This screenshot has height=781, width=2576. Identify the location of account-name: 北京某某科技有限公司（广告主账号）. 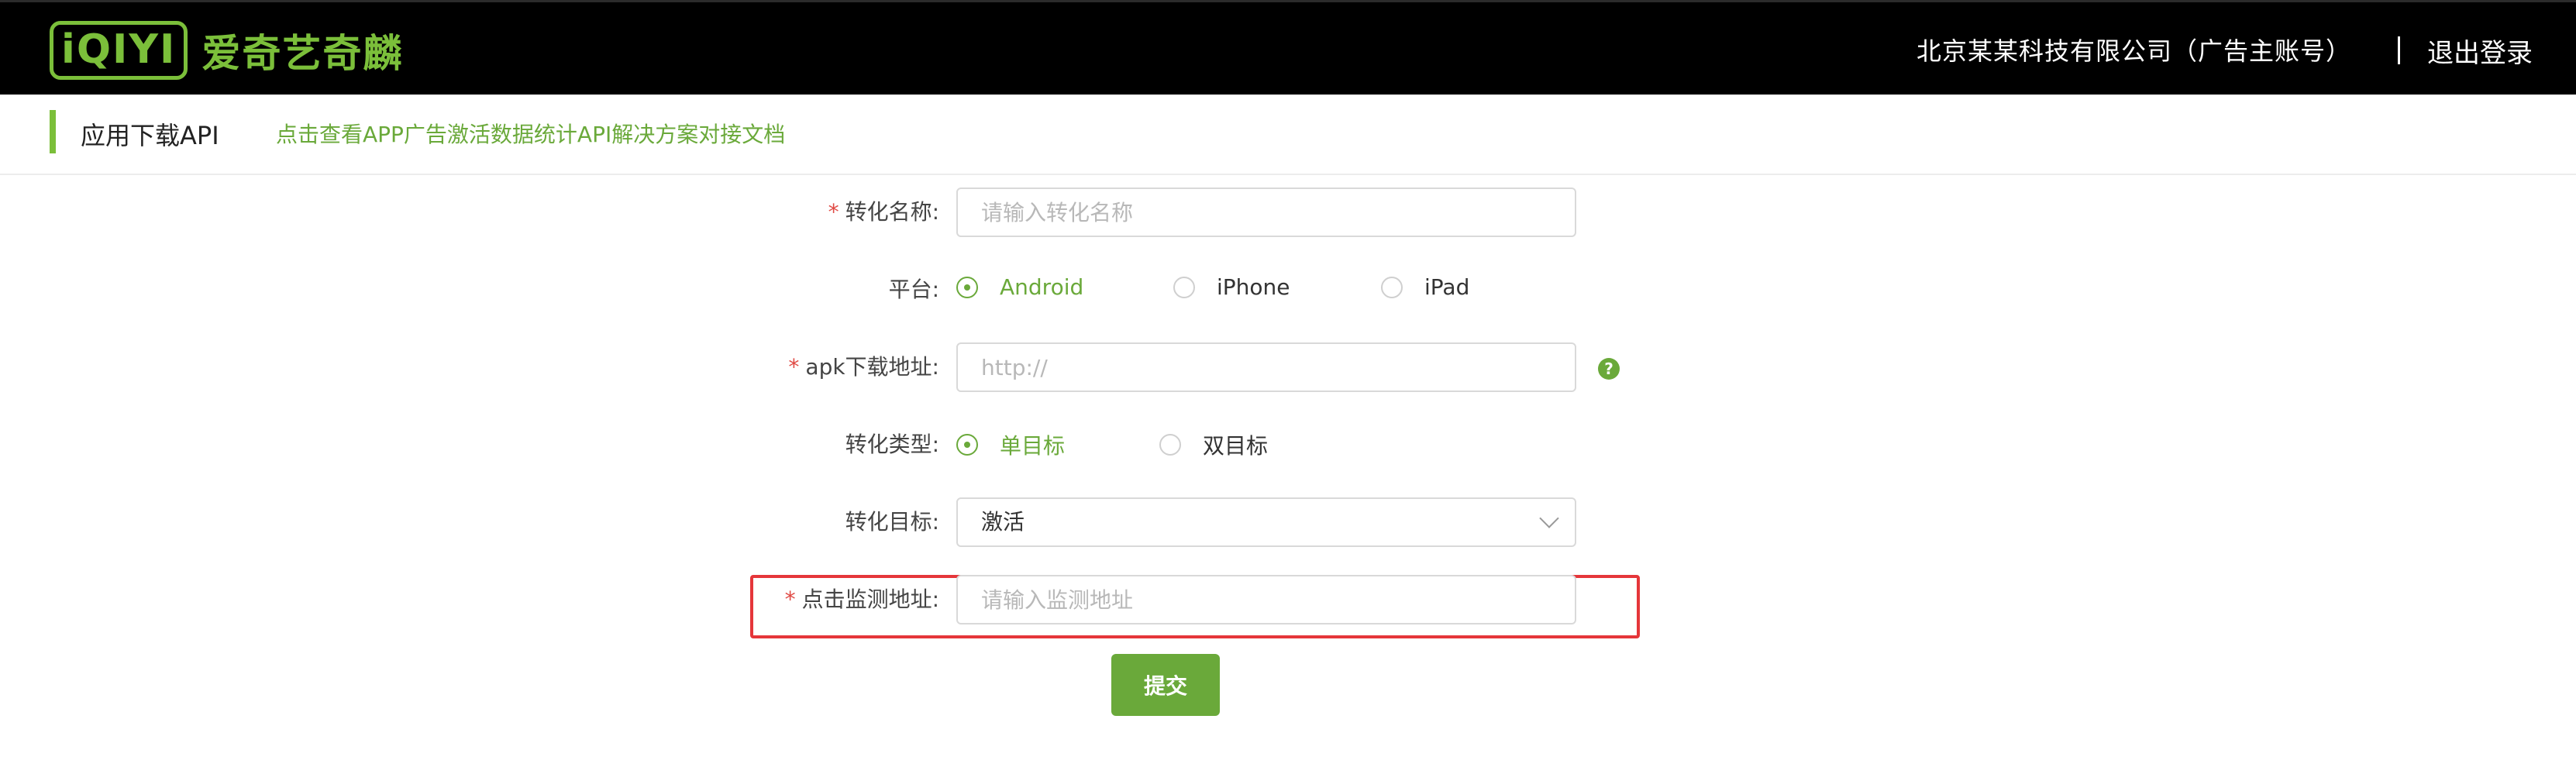
(2133, 51).